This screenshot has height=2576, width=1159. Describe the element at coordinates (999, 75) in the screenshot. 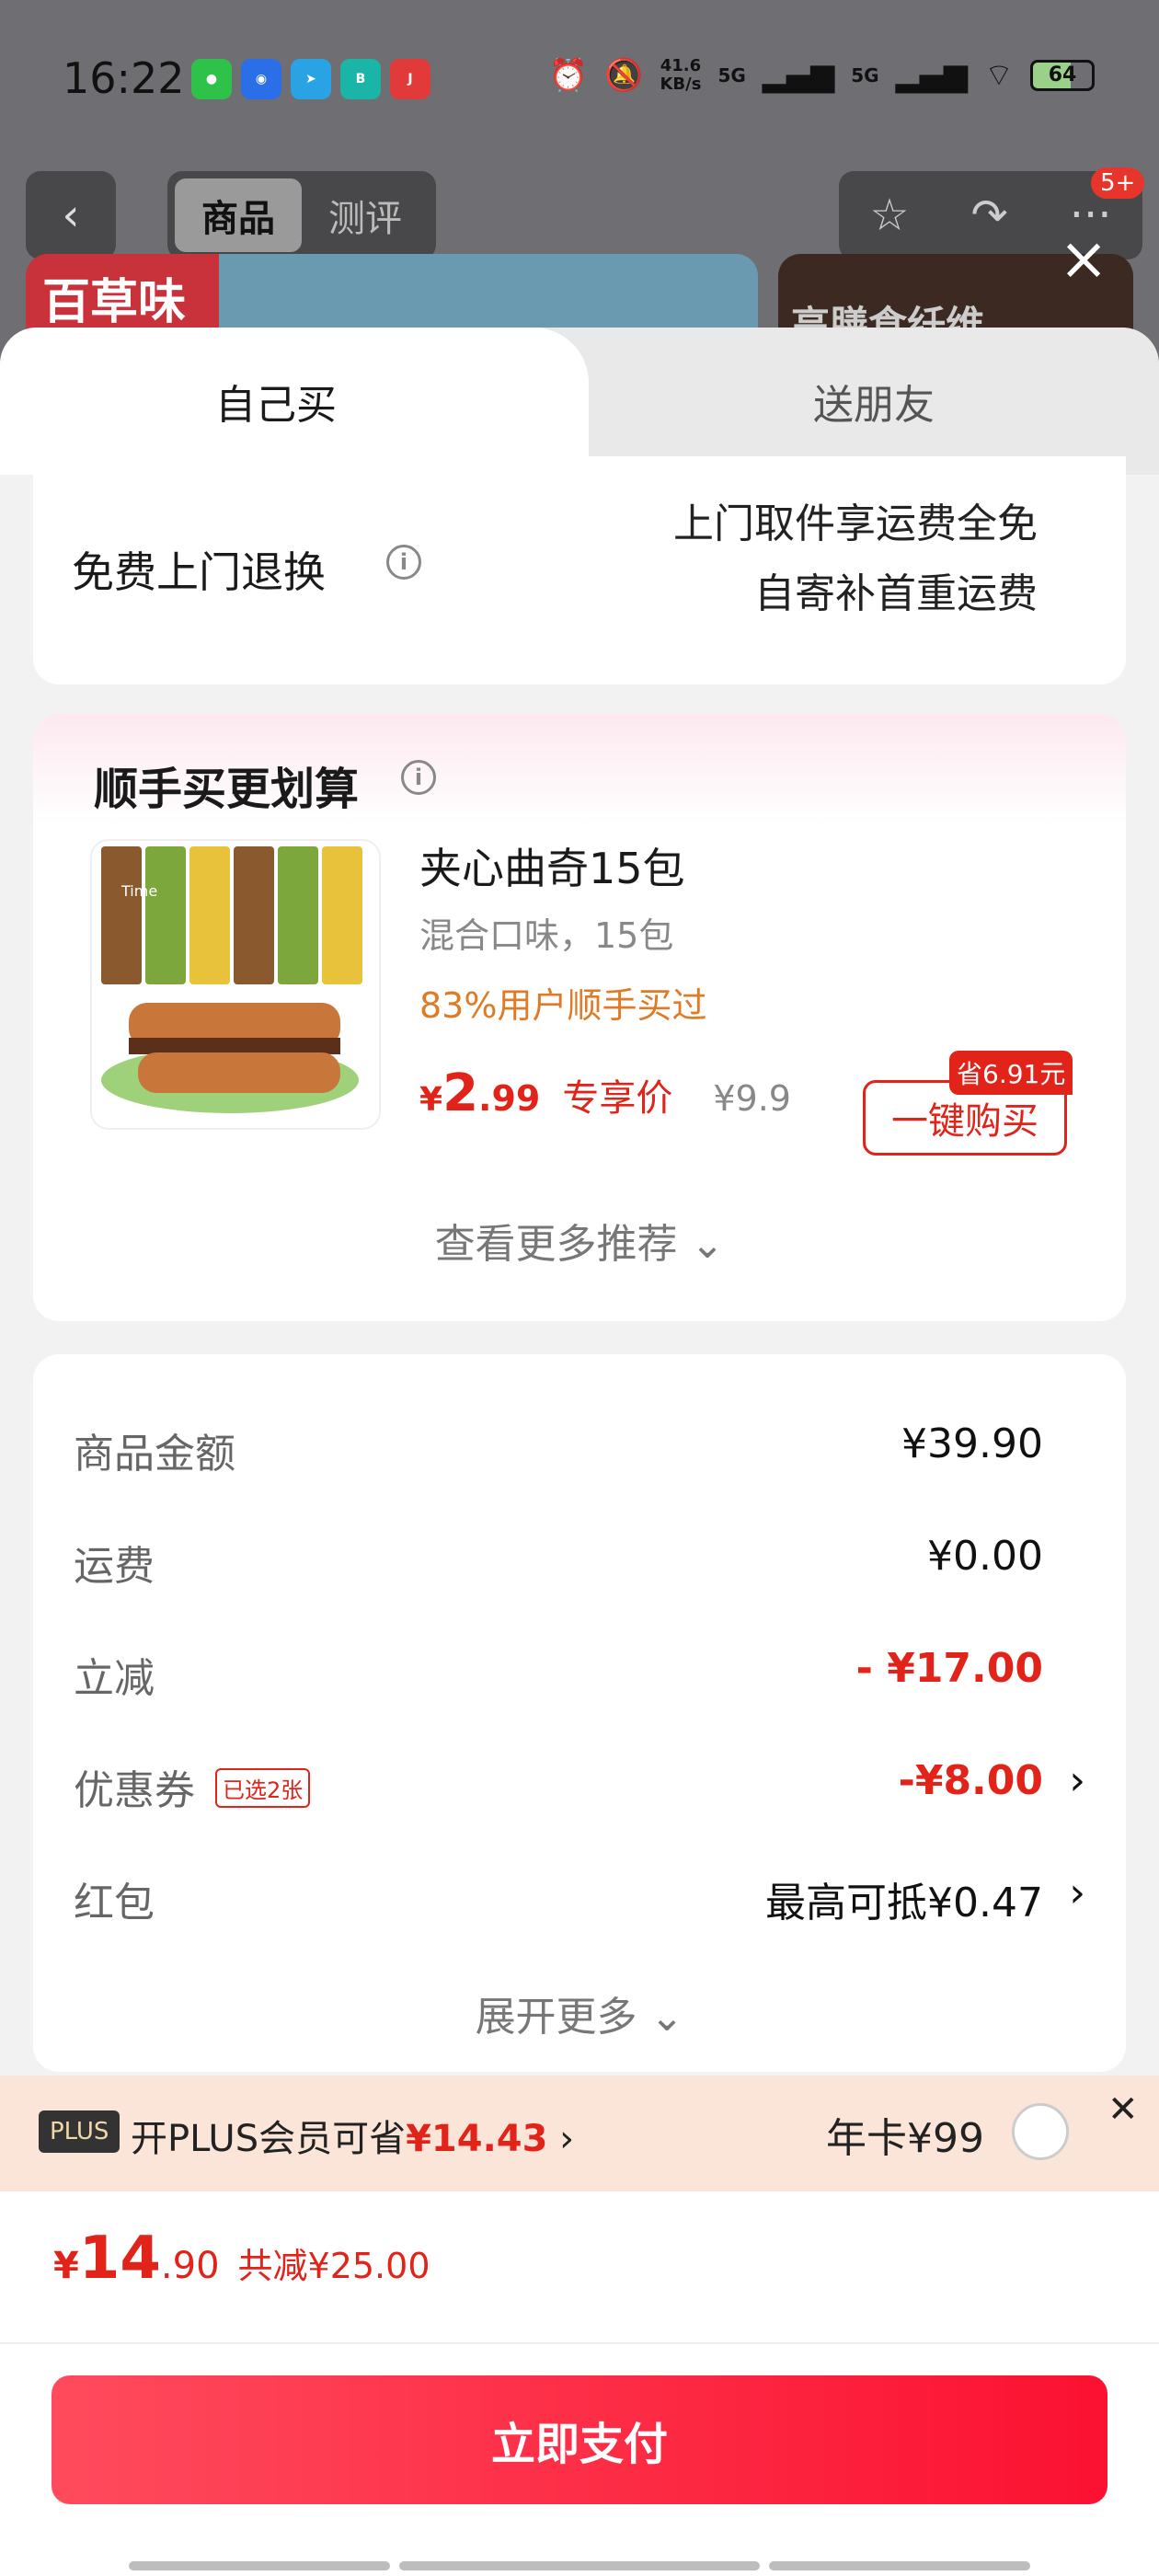

I see `wifi-icon: ⌔` at that location.